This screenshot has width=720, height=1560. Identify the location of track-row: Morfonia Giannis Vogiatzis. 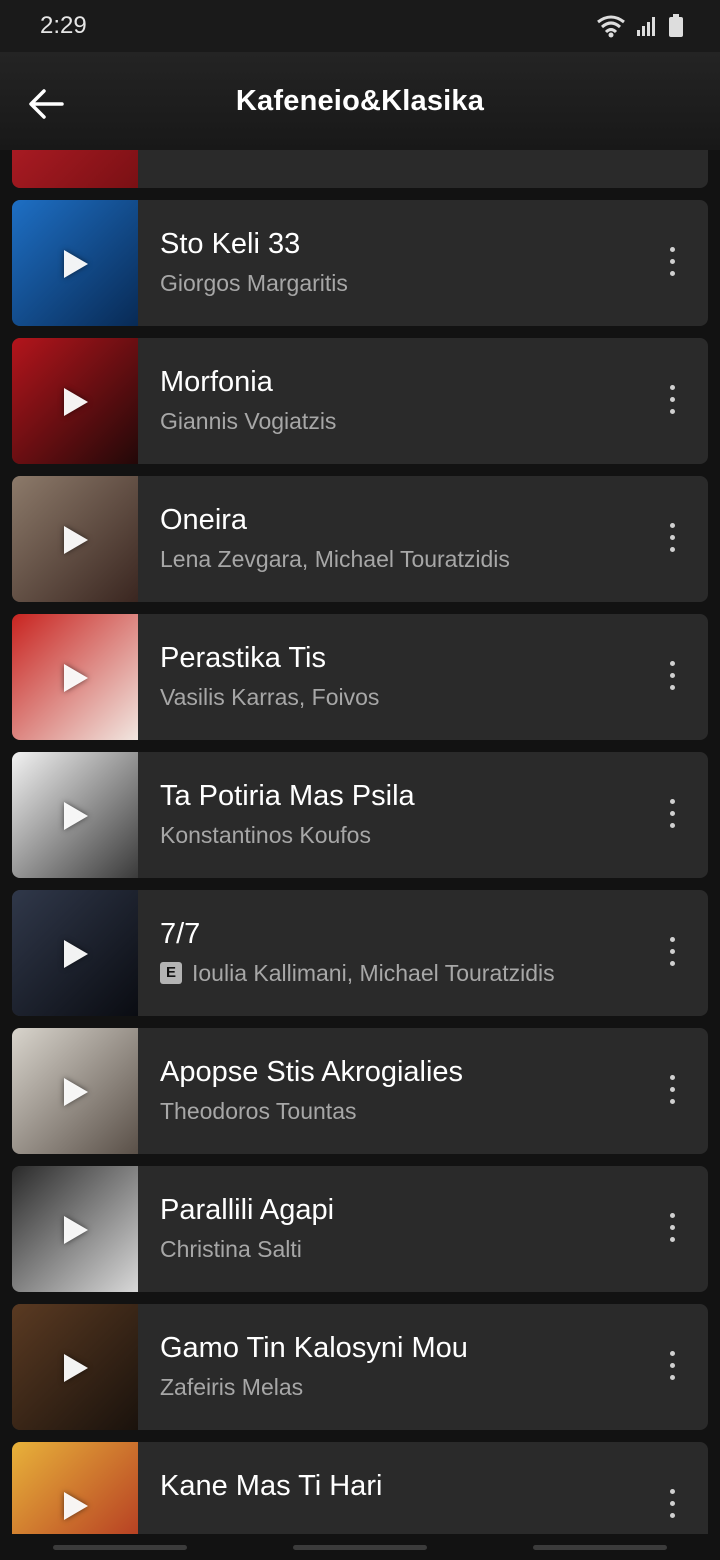
(360, 401).